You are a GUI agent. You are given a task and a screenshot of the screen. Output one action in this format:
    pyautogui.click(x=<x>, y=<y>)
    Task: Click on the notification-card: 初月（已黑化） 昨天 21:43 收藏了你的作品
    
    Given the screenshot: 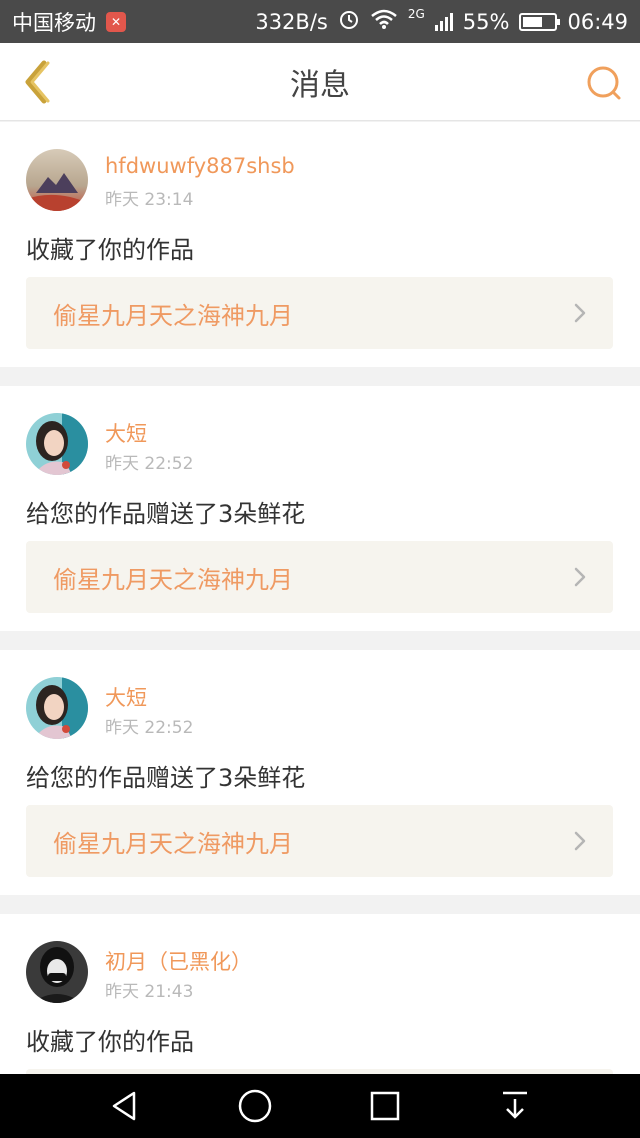 What is the action you would take?
    pyautogui.click(x=320, y=994)
    